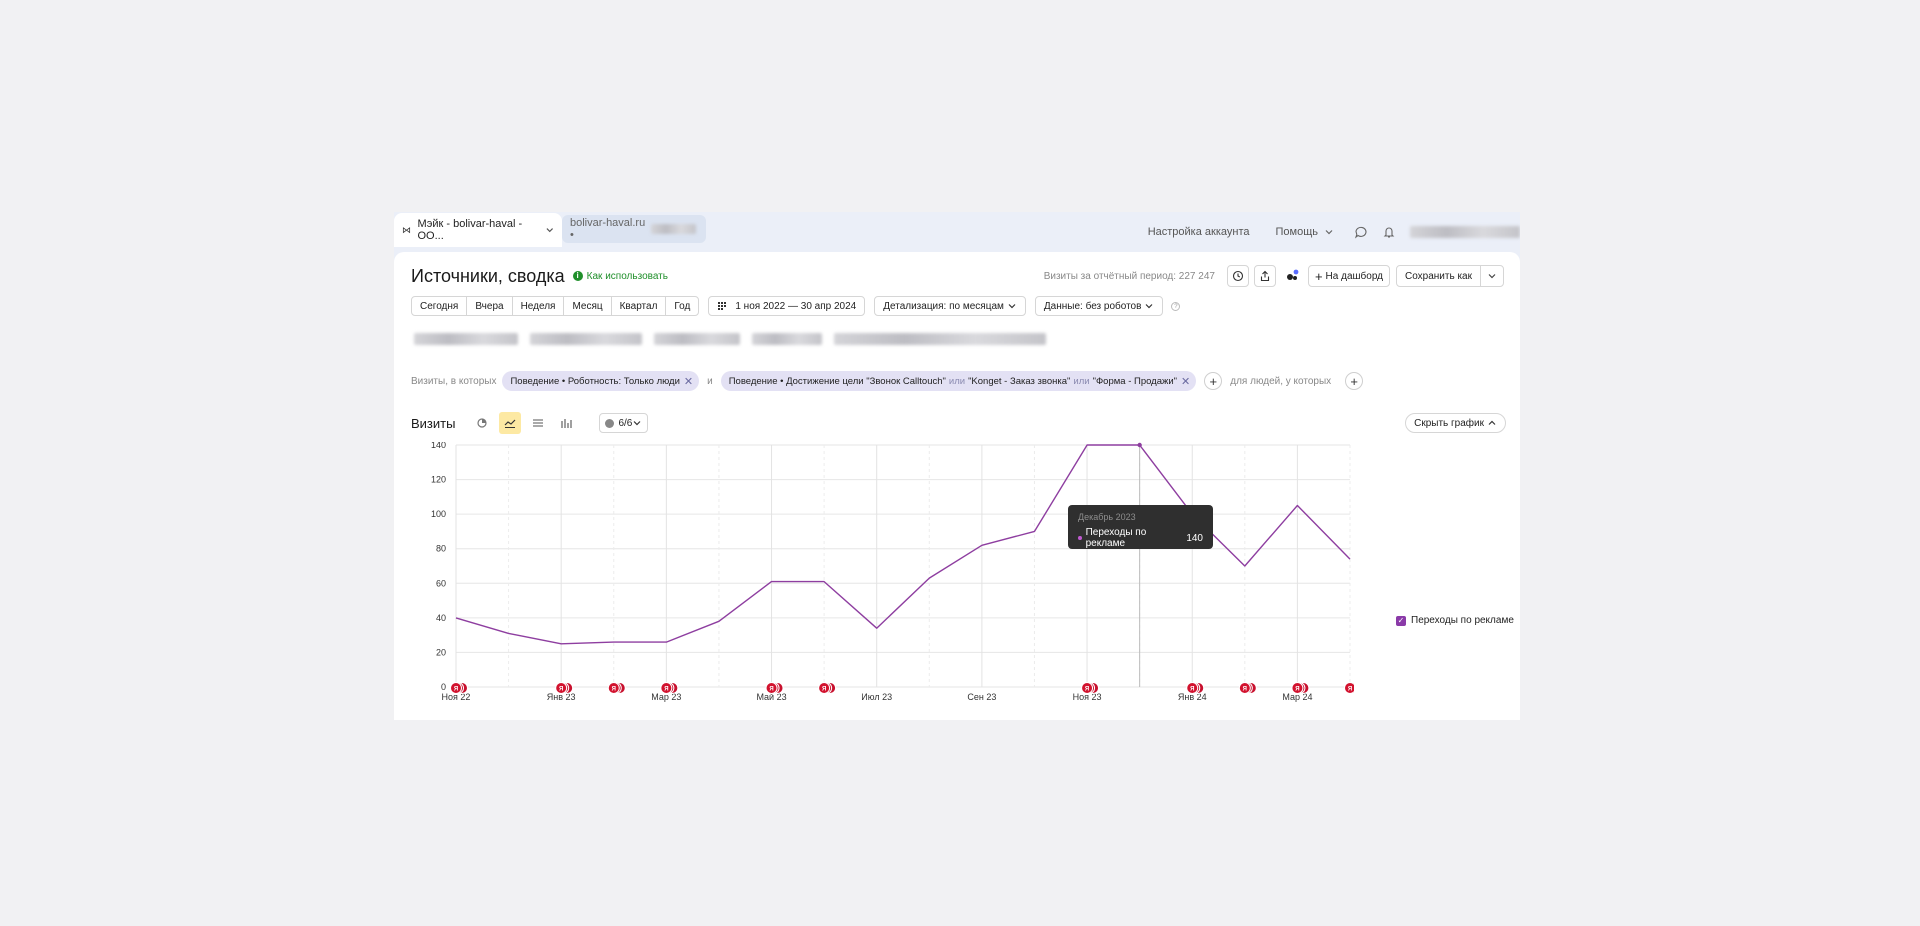  I want to click on chart-type-line, so click(510, 423).